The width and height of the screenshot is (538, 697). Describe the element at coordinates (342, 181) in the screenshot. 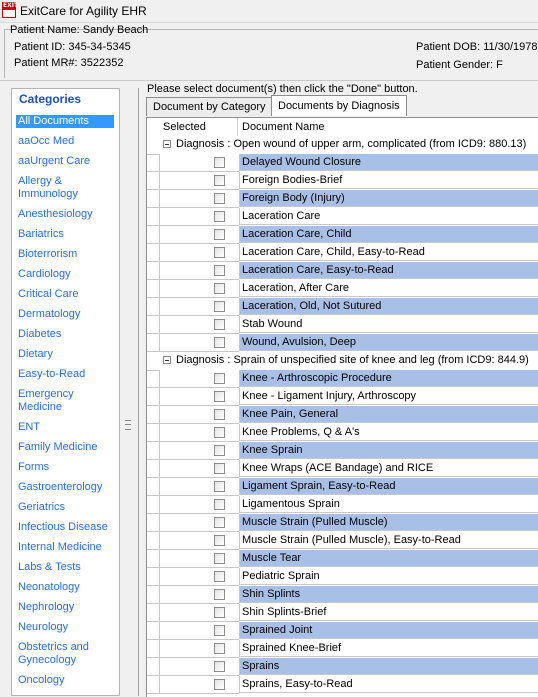

I see `document-row: Foreign Bodies-Brief` at that location.